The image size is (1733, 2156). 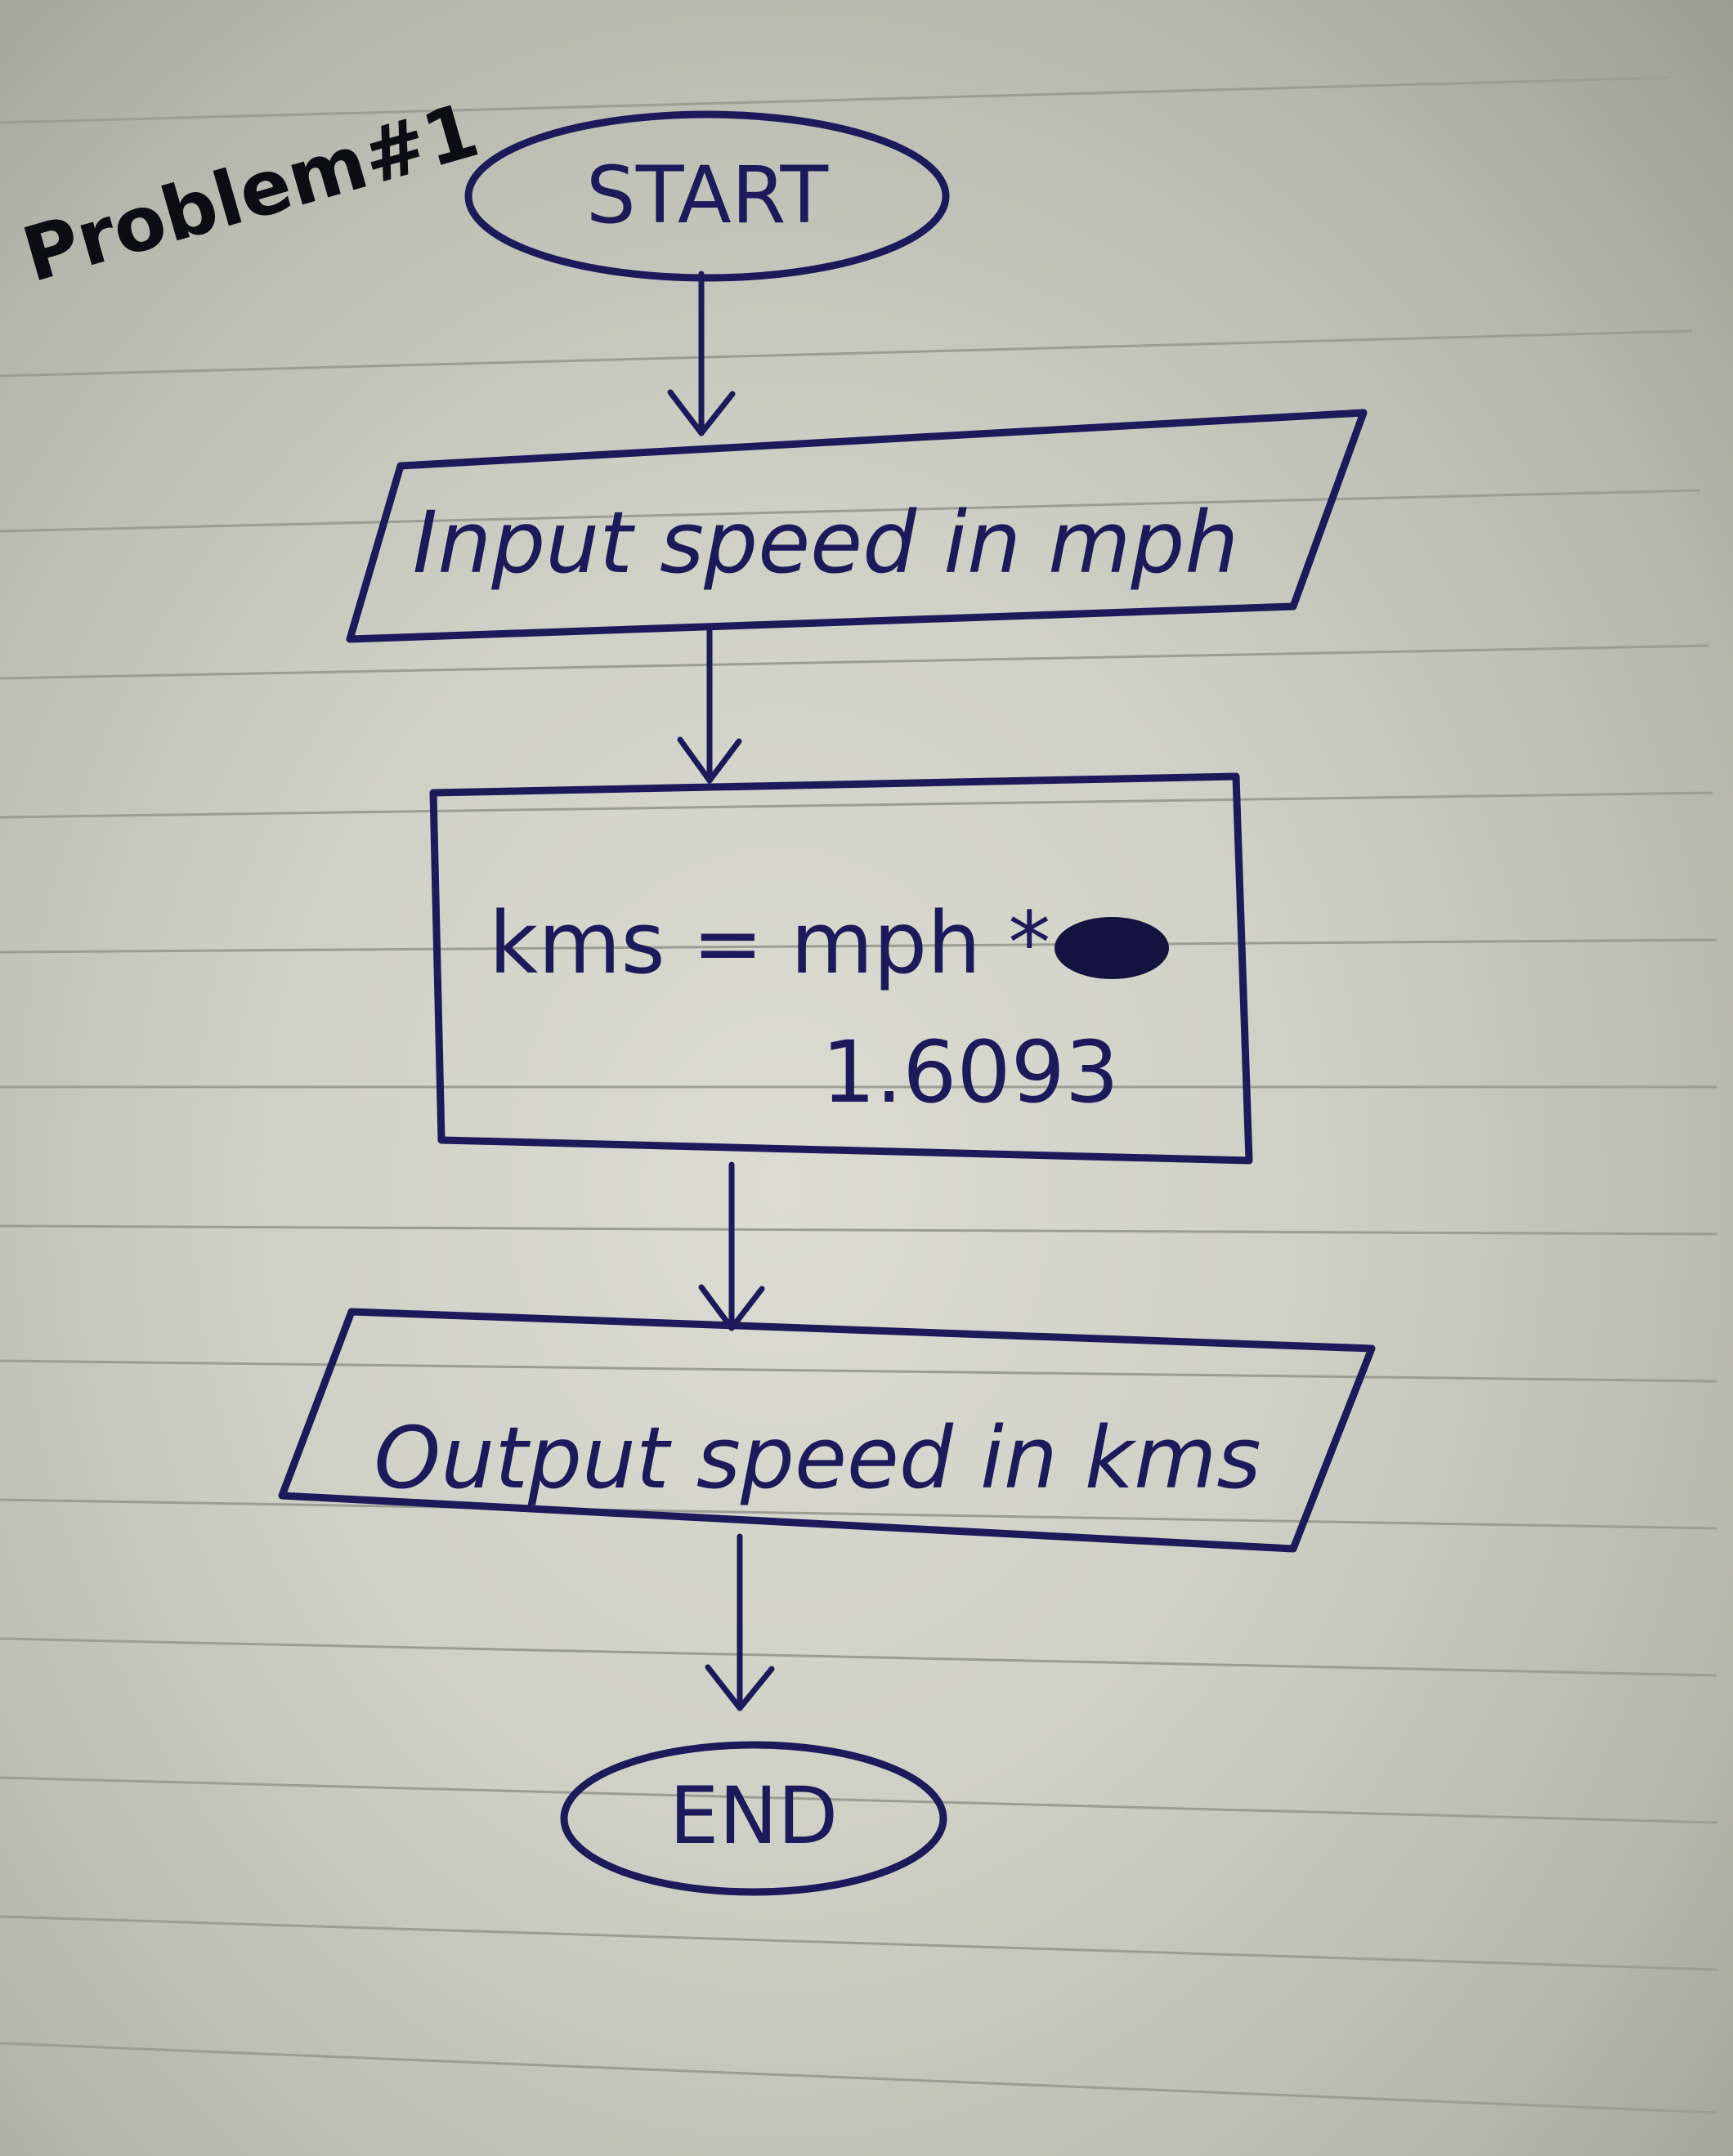 I want to click on arrow-input-to-process, so click(x=709, y=705).